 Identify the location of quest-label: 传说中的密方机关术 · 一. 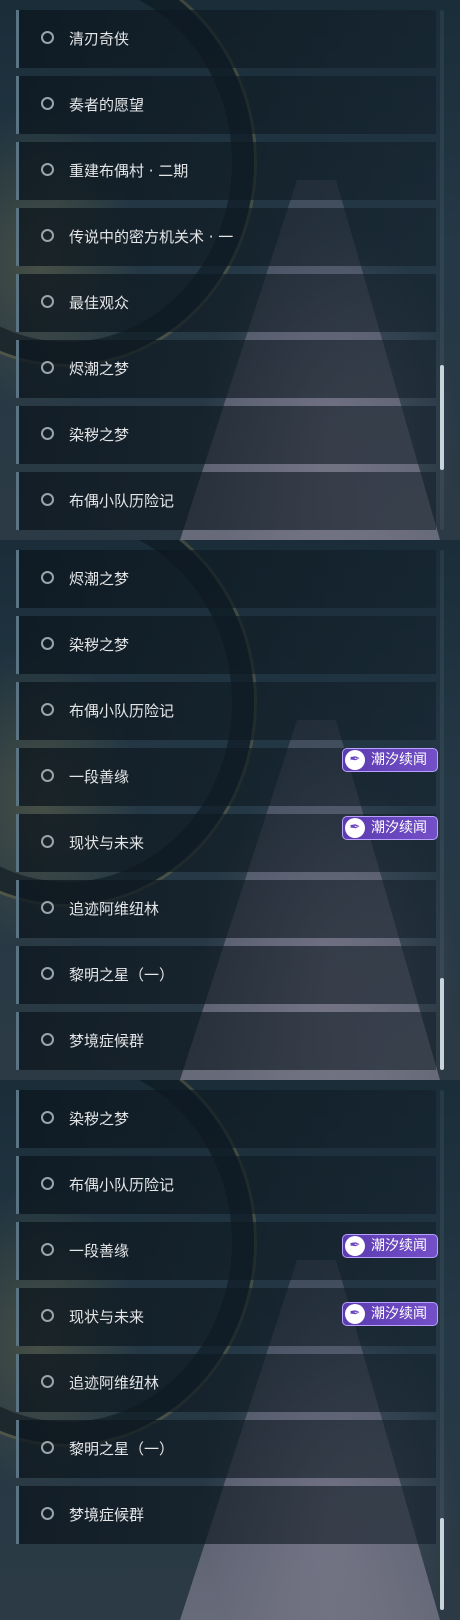
(151, 237).